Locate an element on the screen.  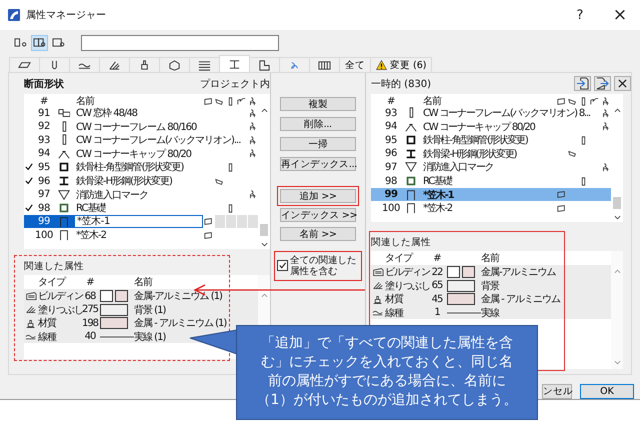
action-button: 一掃 is located at coordinates (318, 144).